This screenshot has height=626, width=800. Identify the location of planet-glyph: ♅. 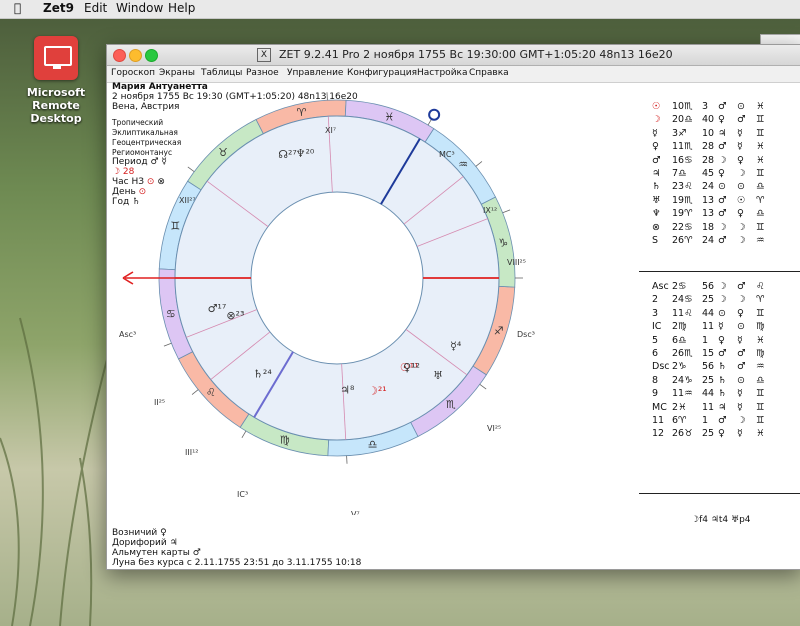
(438, 375).